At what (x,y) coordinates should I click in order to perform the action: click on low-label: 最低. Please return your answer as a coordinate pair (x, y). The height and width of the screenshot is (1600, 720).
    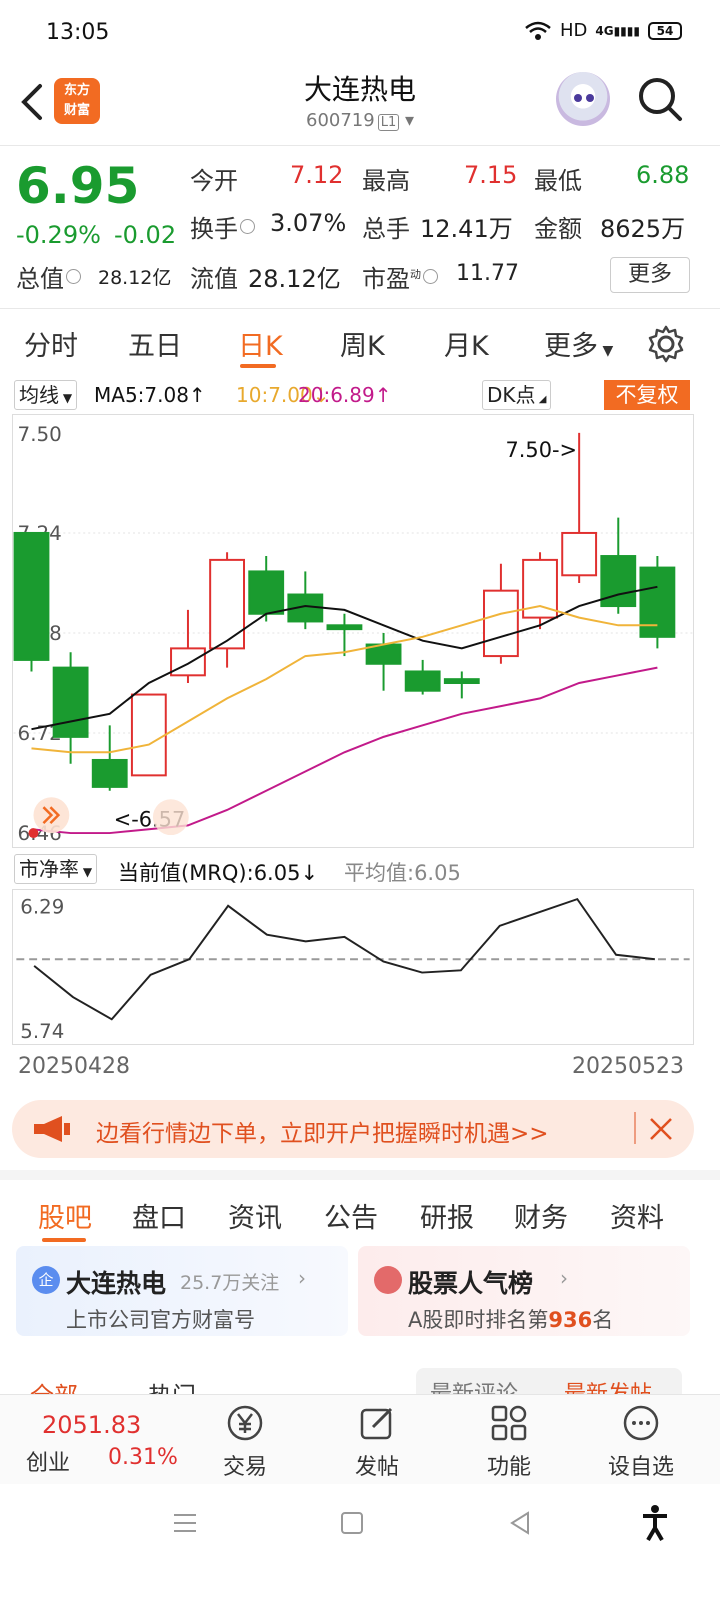
    Looking at the image, I should click on (558, 181).